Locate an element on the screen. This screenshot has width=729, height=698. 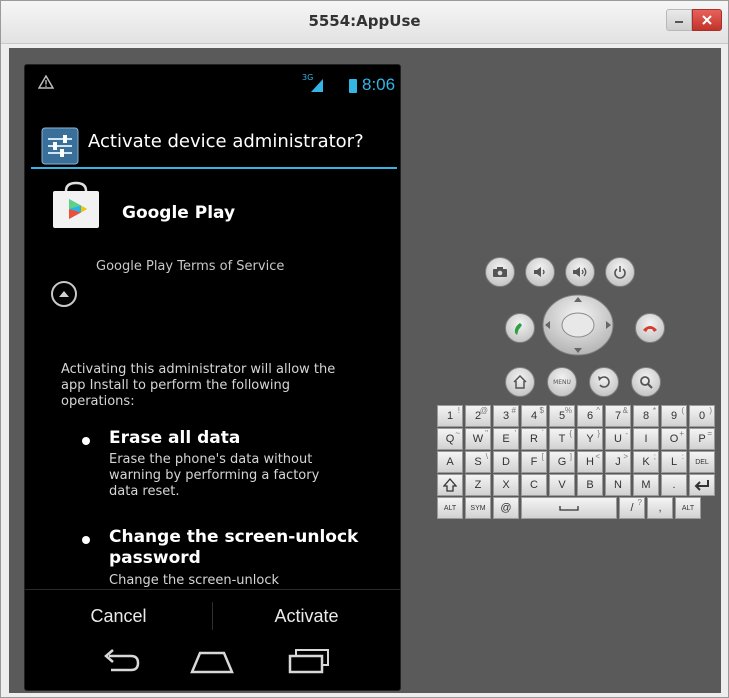
policy-description-line: Change the screen-unlock is located at coordinates (194, 580).